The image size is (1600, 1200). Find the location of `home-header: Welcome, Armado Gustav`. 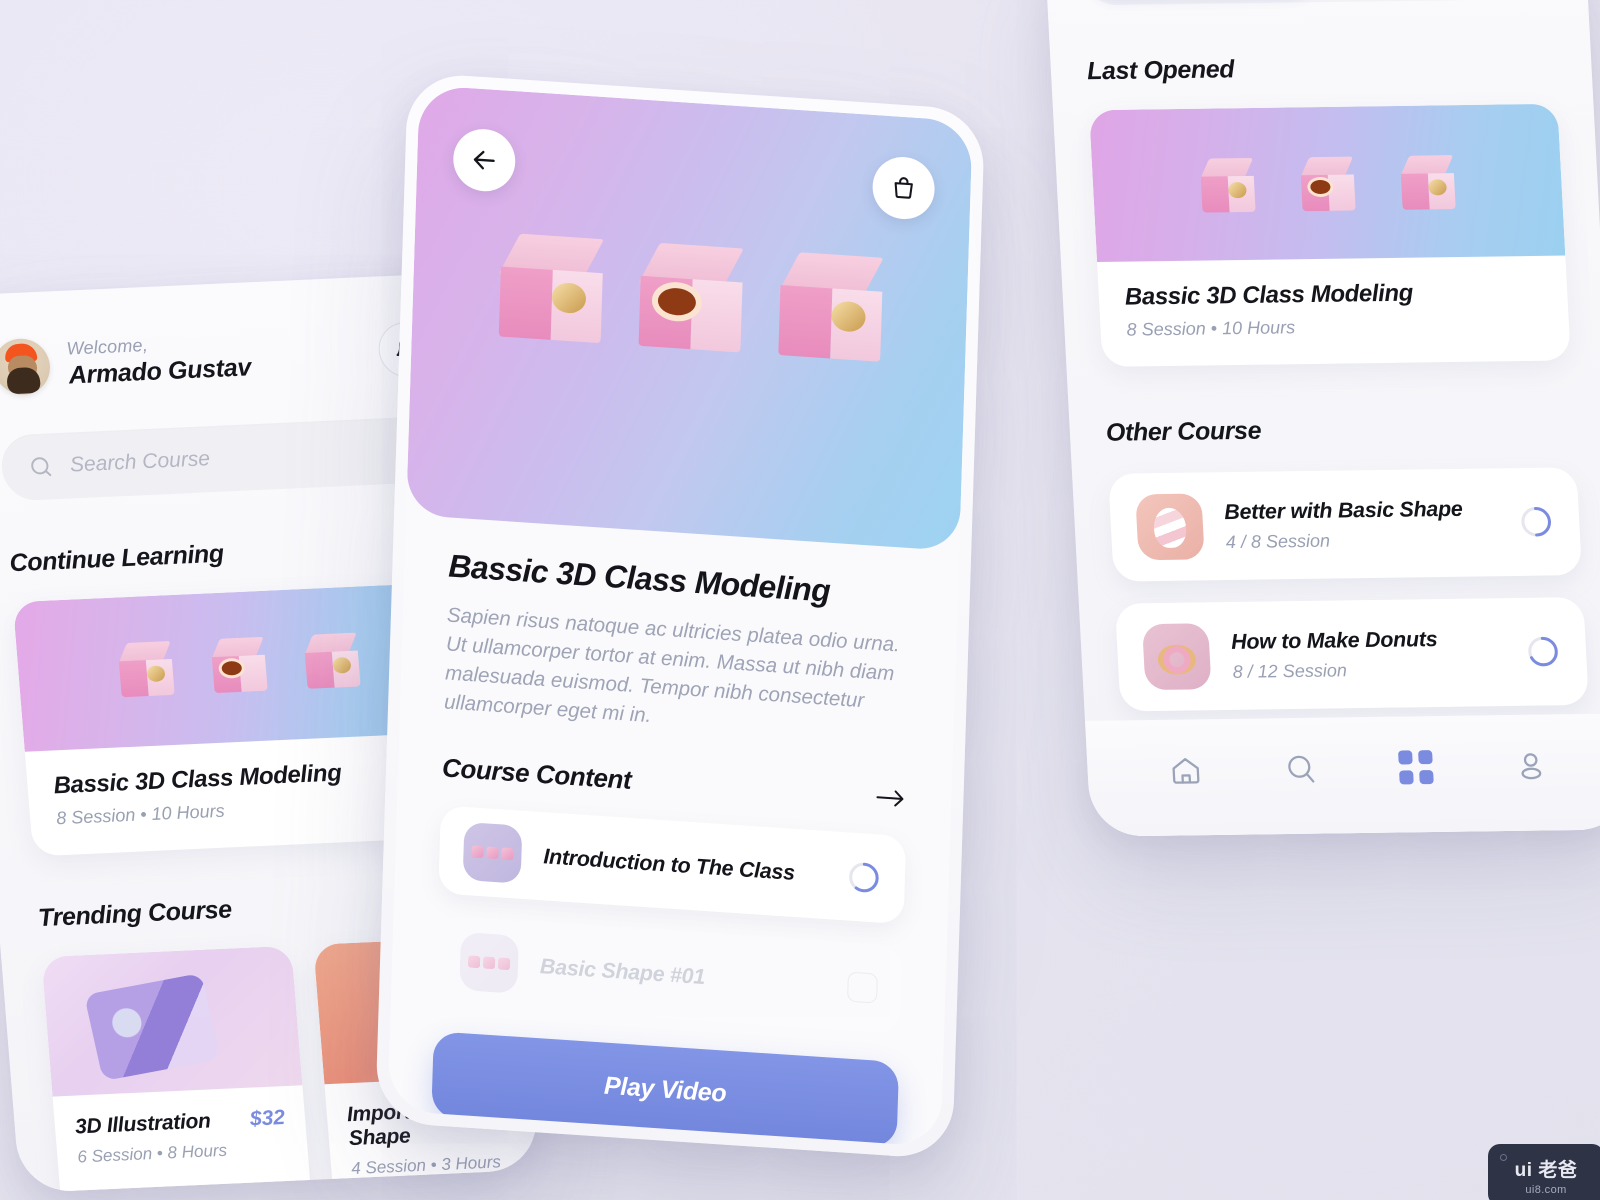

home-header: Welcome, Armado Gustav is located at coordinates (218, 358).